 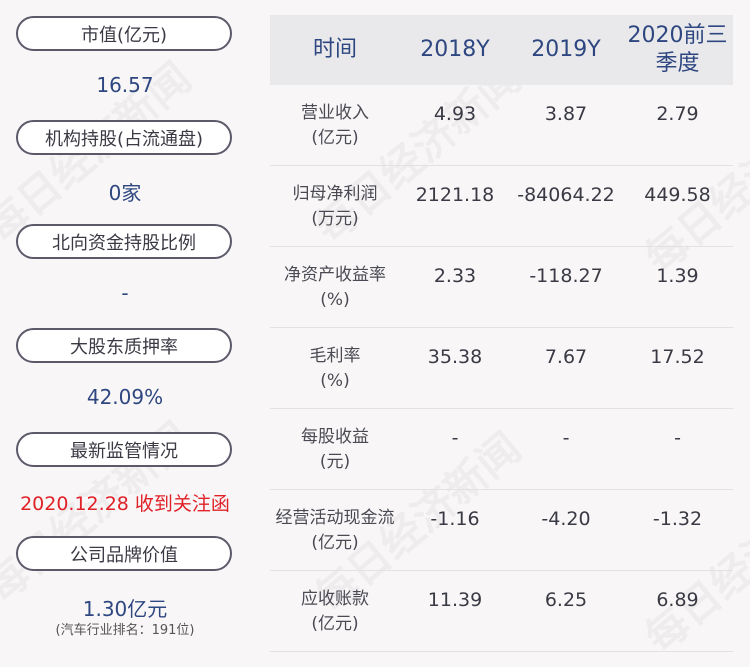 I want to click on row-label: 归母净利润 (万元), so click(x=335, y=206).